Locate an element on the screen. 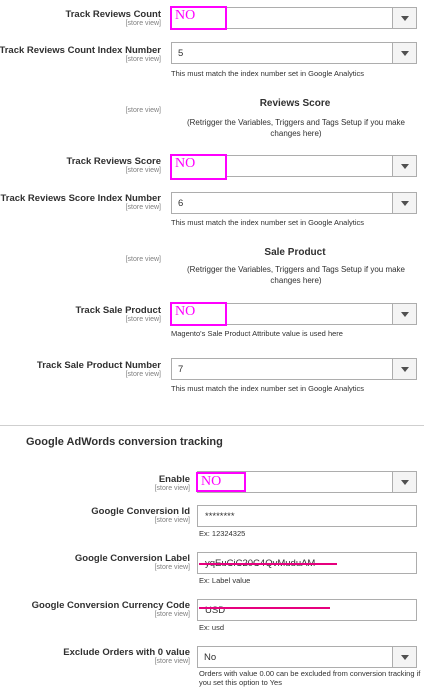  adwords-enable-label: Enable is located at coordinates (174, 479).